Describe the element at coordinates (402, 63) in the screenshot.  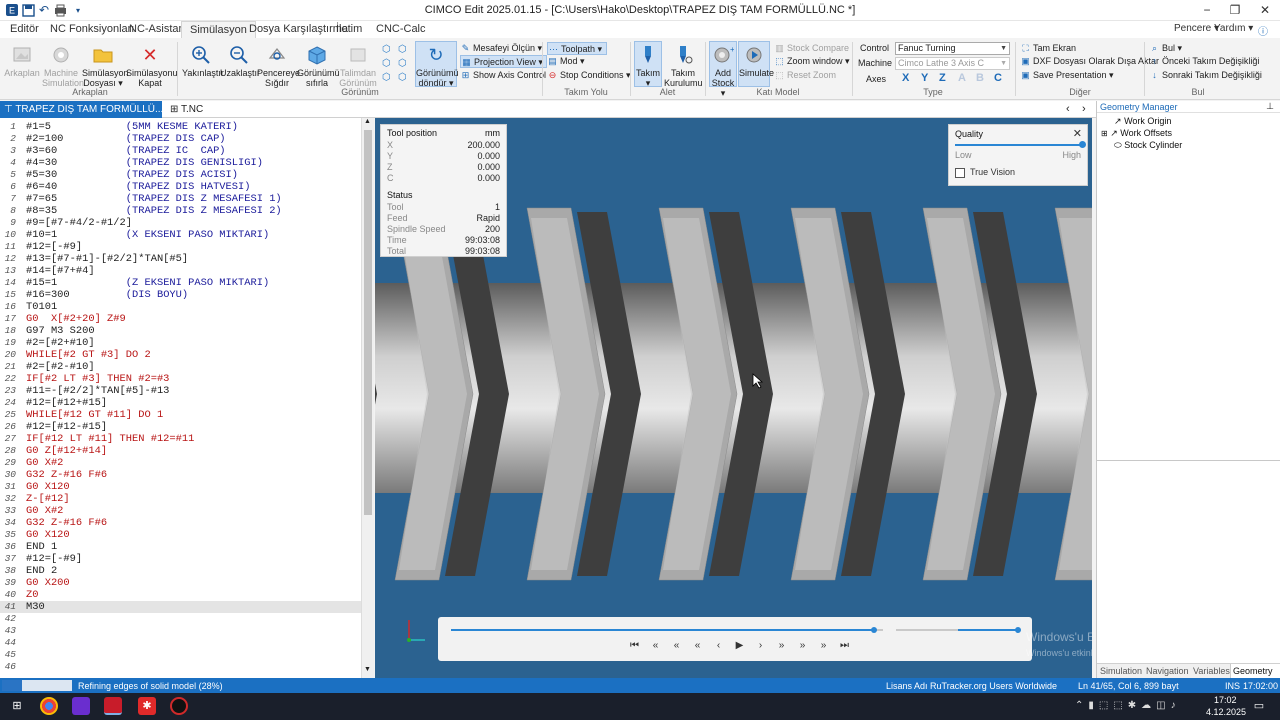
I see `view-right-icon: ⬡` at that location.